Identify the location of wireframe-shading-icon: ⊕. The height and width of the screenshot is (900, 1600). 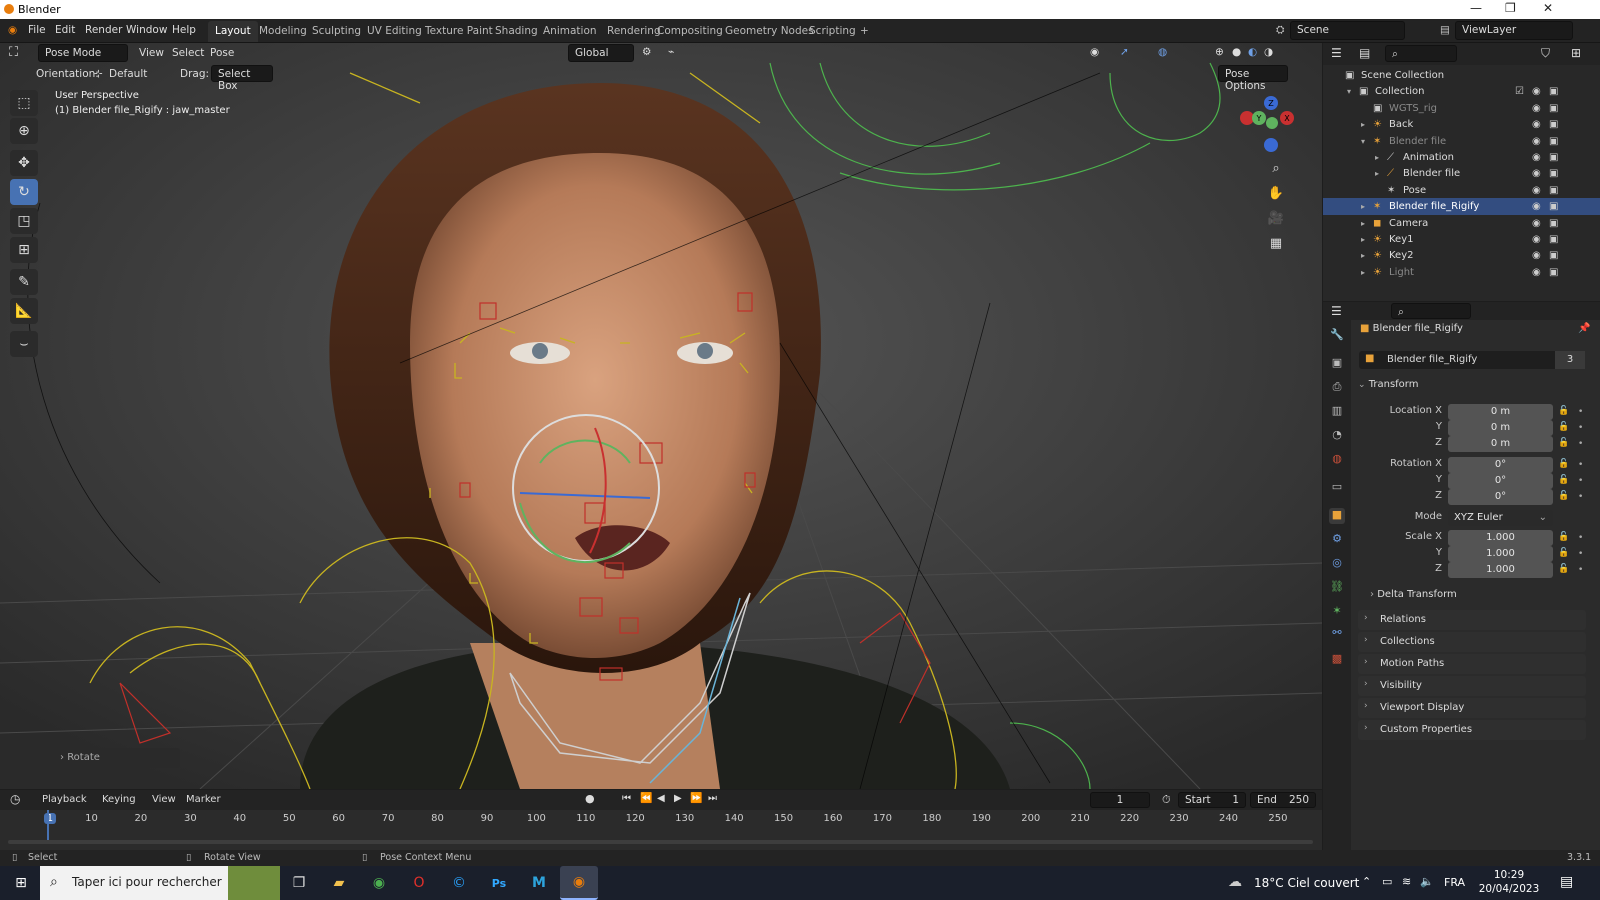
(1219, 52).